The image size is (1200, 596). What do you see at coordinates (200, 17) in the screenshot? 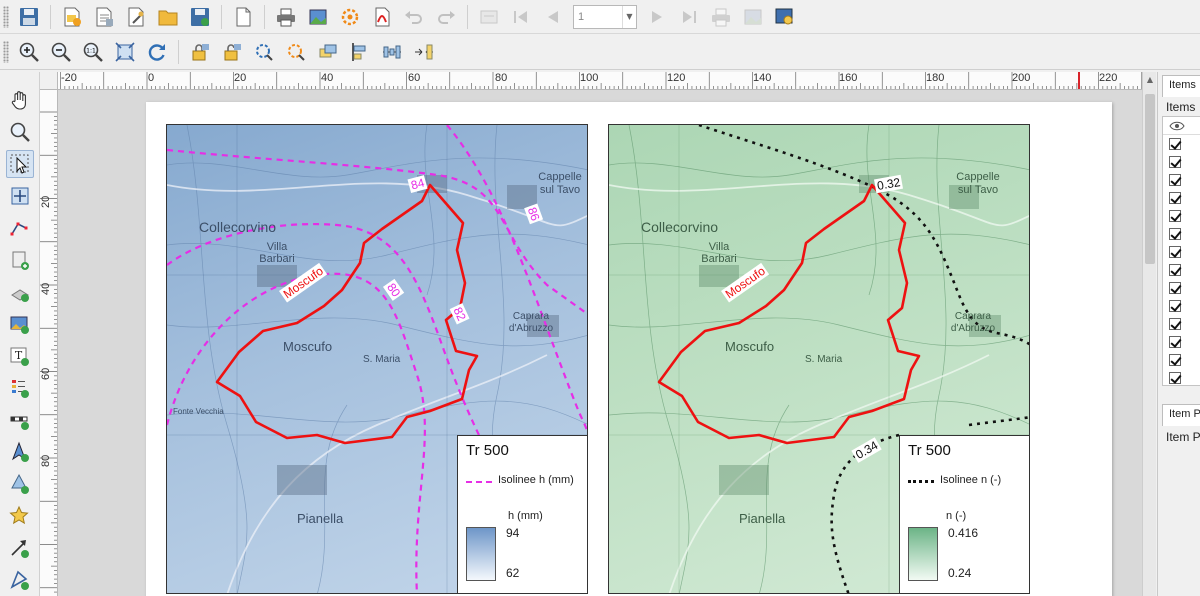
I see `save-template-button` at bounding box center [200, 17].